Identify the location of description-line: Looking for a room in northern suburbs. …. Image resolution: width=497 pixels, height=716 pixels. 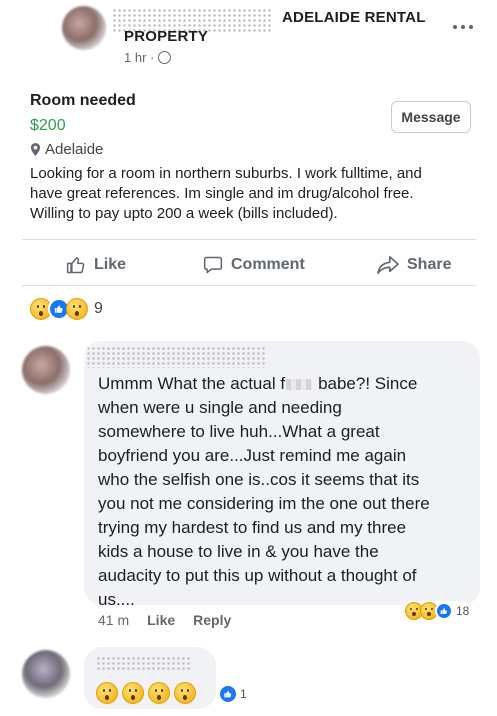
(226, 173).